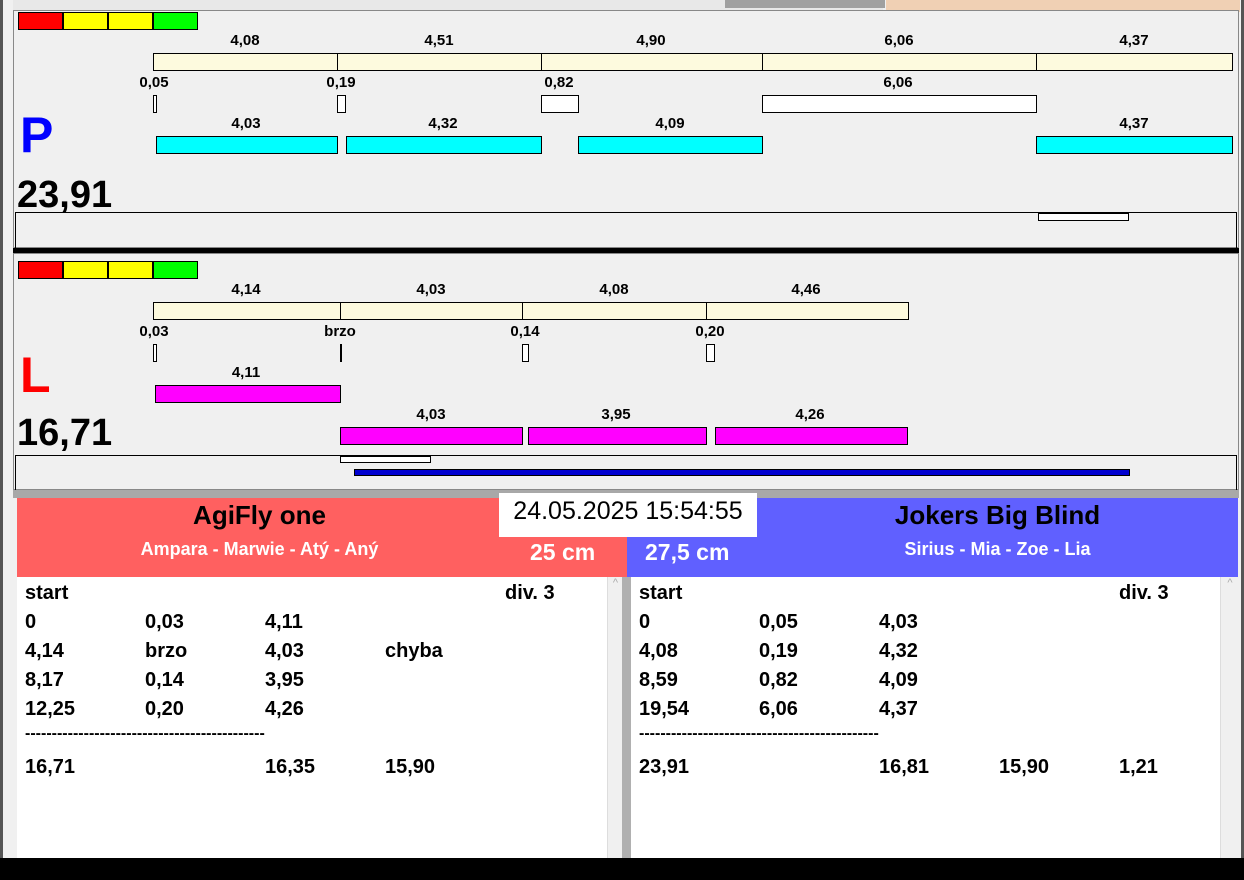  What do you see at coordinates (40, 270) in the screenshot?
I see `status-red` at bounding box center [40, 270].